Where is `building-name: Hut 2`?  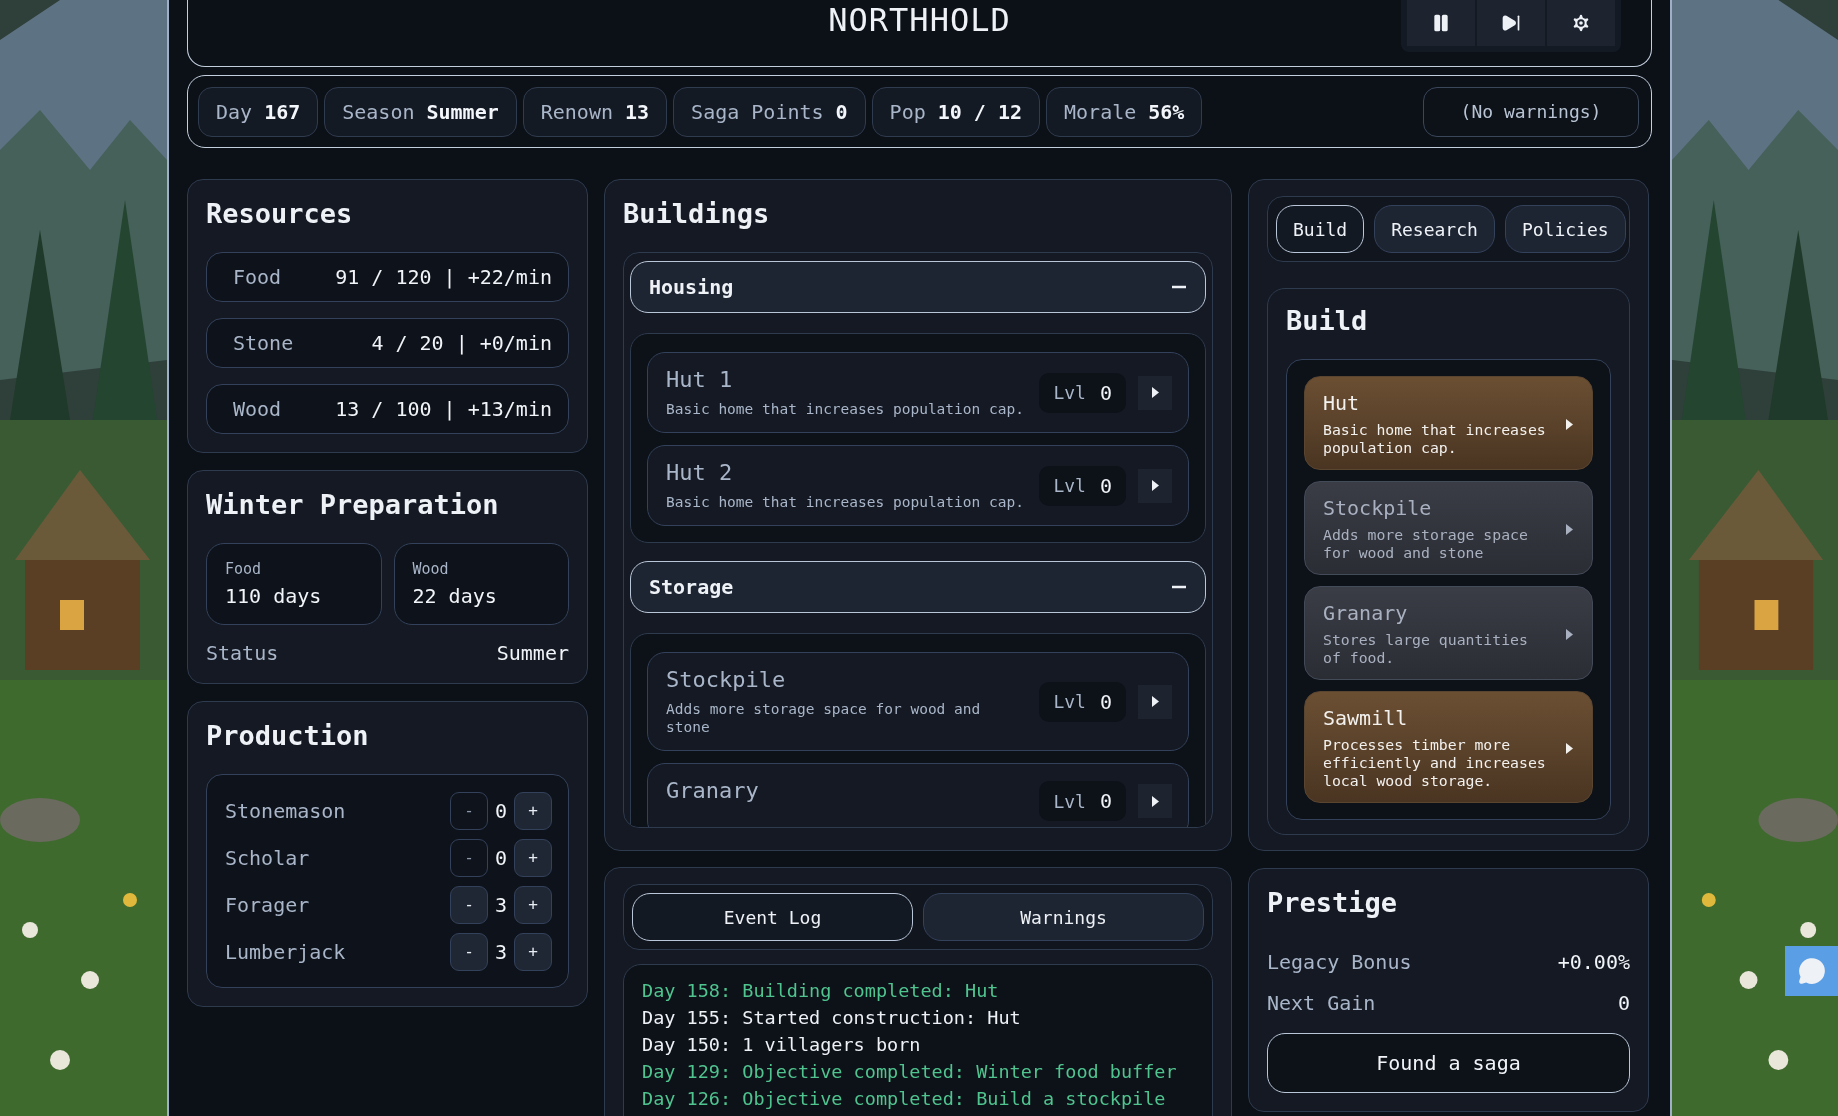
building-name: Hut 2 is located at coordinates (700, 472).